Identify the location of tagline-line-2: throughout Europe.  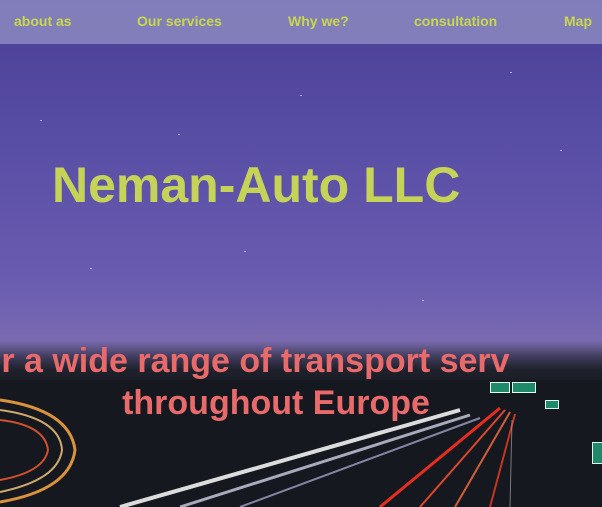
(276, 403).